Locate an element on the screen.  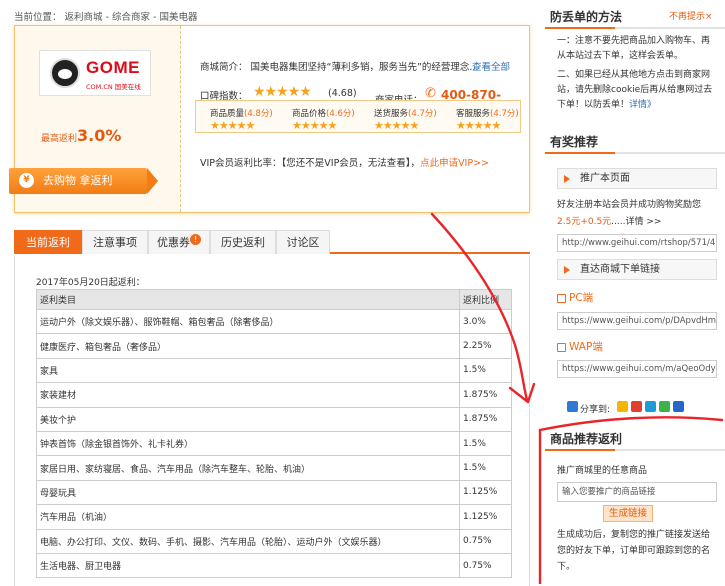
go-shopping-label: 去购物 拿返利 is located at coordinates (78, 180).